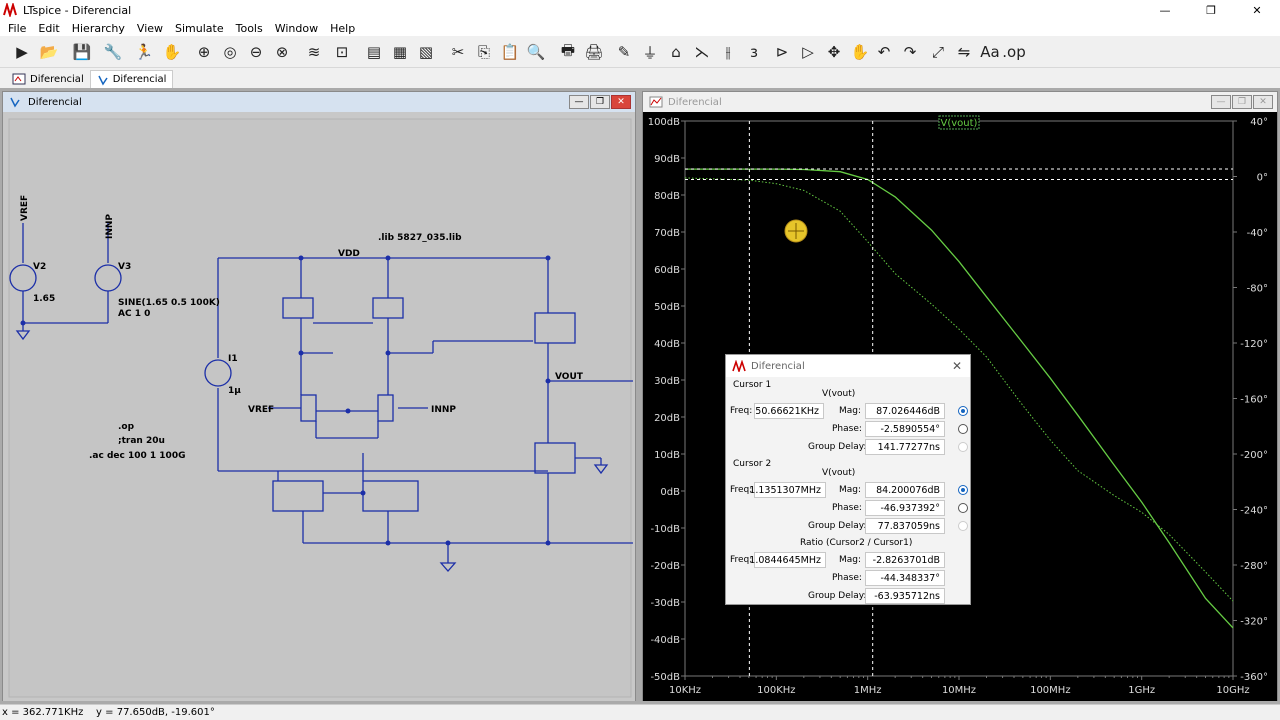  What do you see at coordinates (848, 366) in the screenshot?
I see `cursor-dialog-titlebar: Diferencial ✕` at bounding box center [848, 366].